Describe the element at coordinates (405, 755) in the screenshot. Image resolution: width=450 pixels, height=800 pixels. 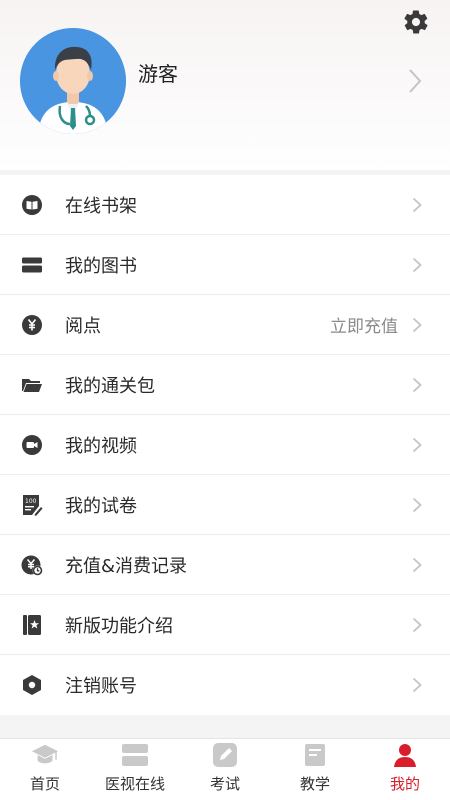
I see `person-icon` at that location.